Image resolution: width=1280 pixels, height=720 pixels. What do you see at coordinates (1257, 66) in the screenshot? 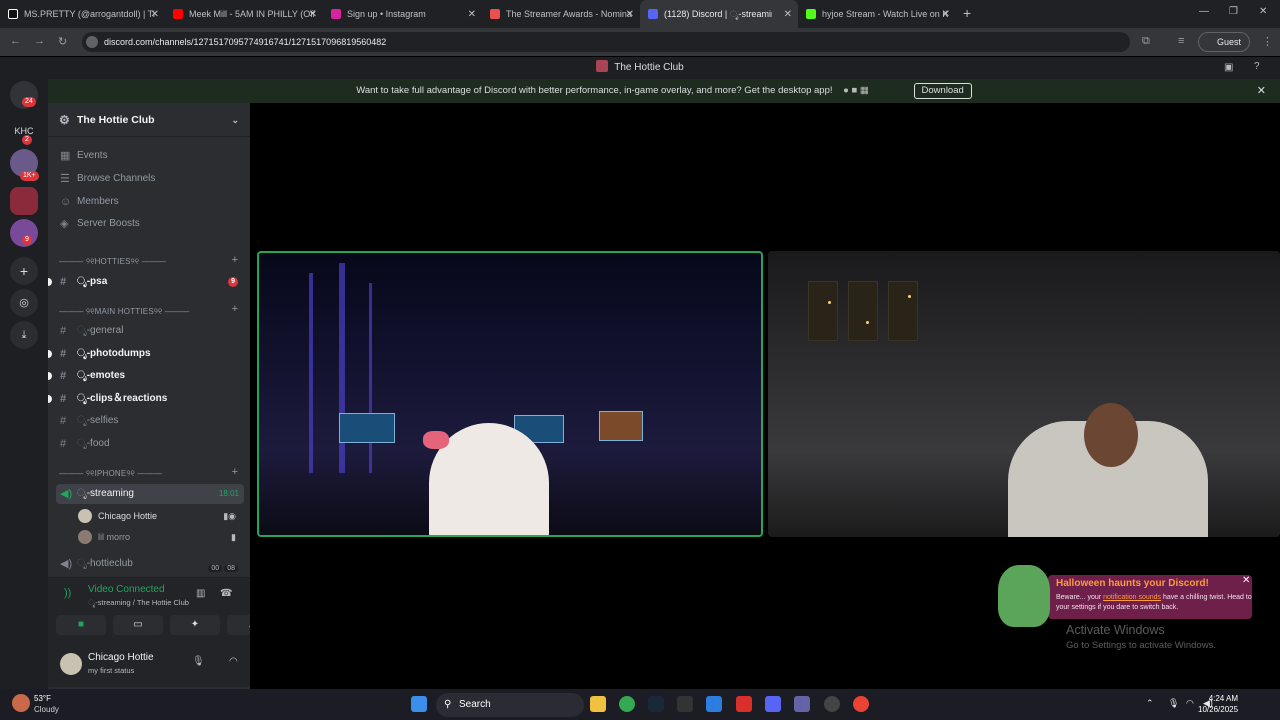
I see `help-icon: ?` at bounding box center [1257, 66].